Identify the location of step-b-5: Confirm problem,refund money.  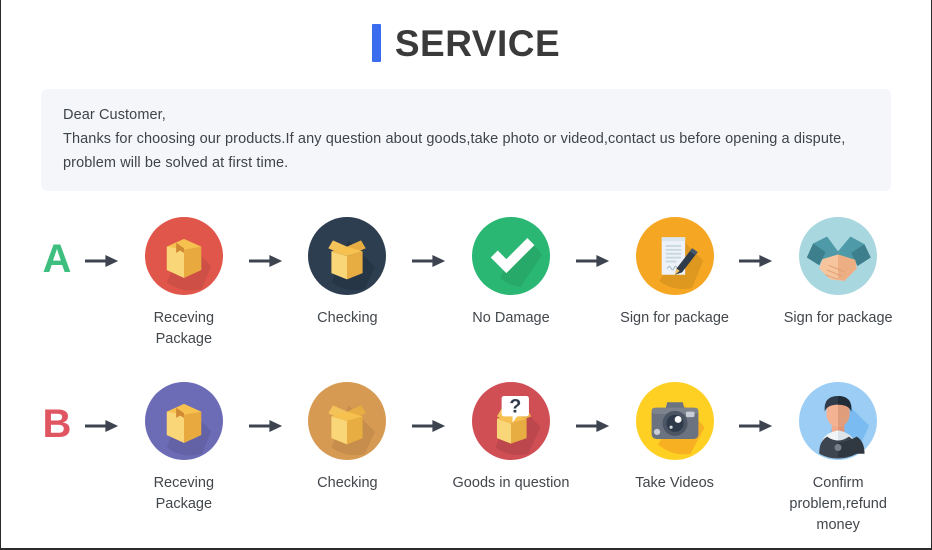
(838, 459).